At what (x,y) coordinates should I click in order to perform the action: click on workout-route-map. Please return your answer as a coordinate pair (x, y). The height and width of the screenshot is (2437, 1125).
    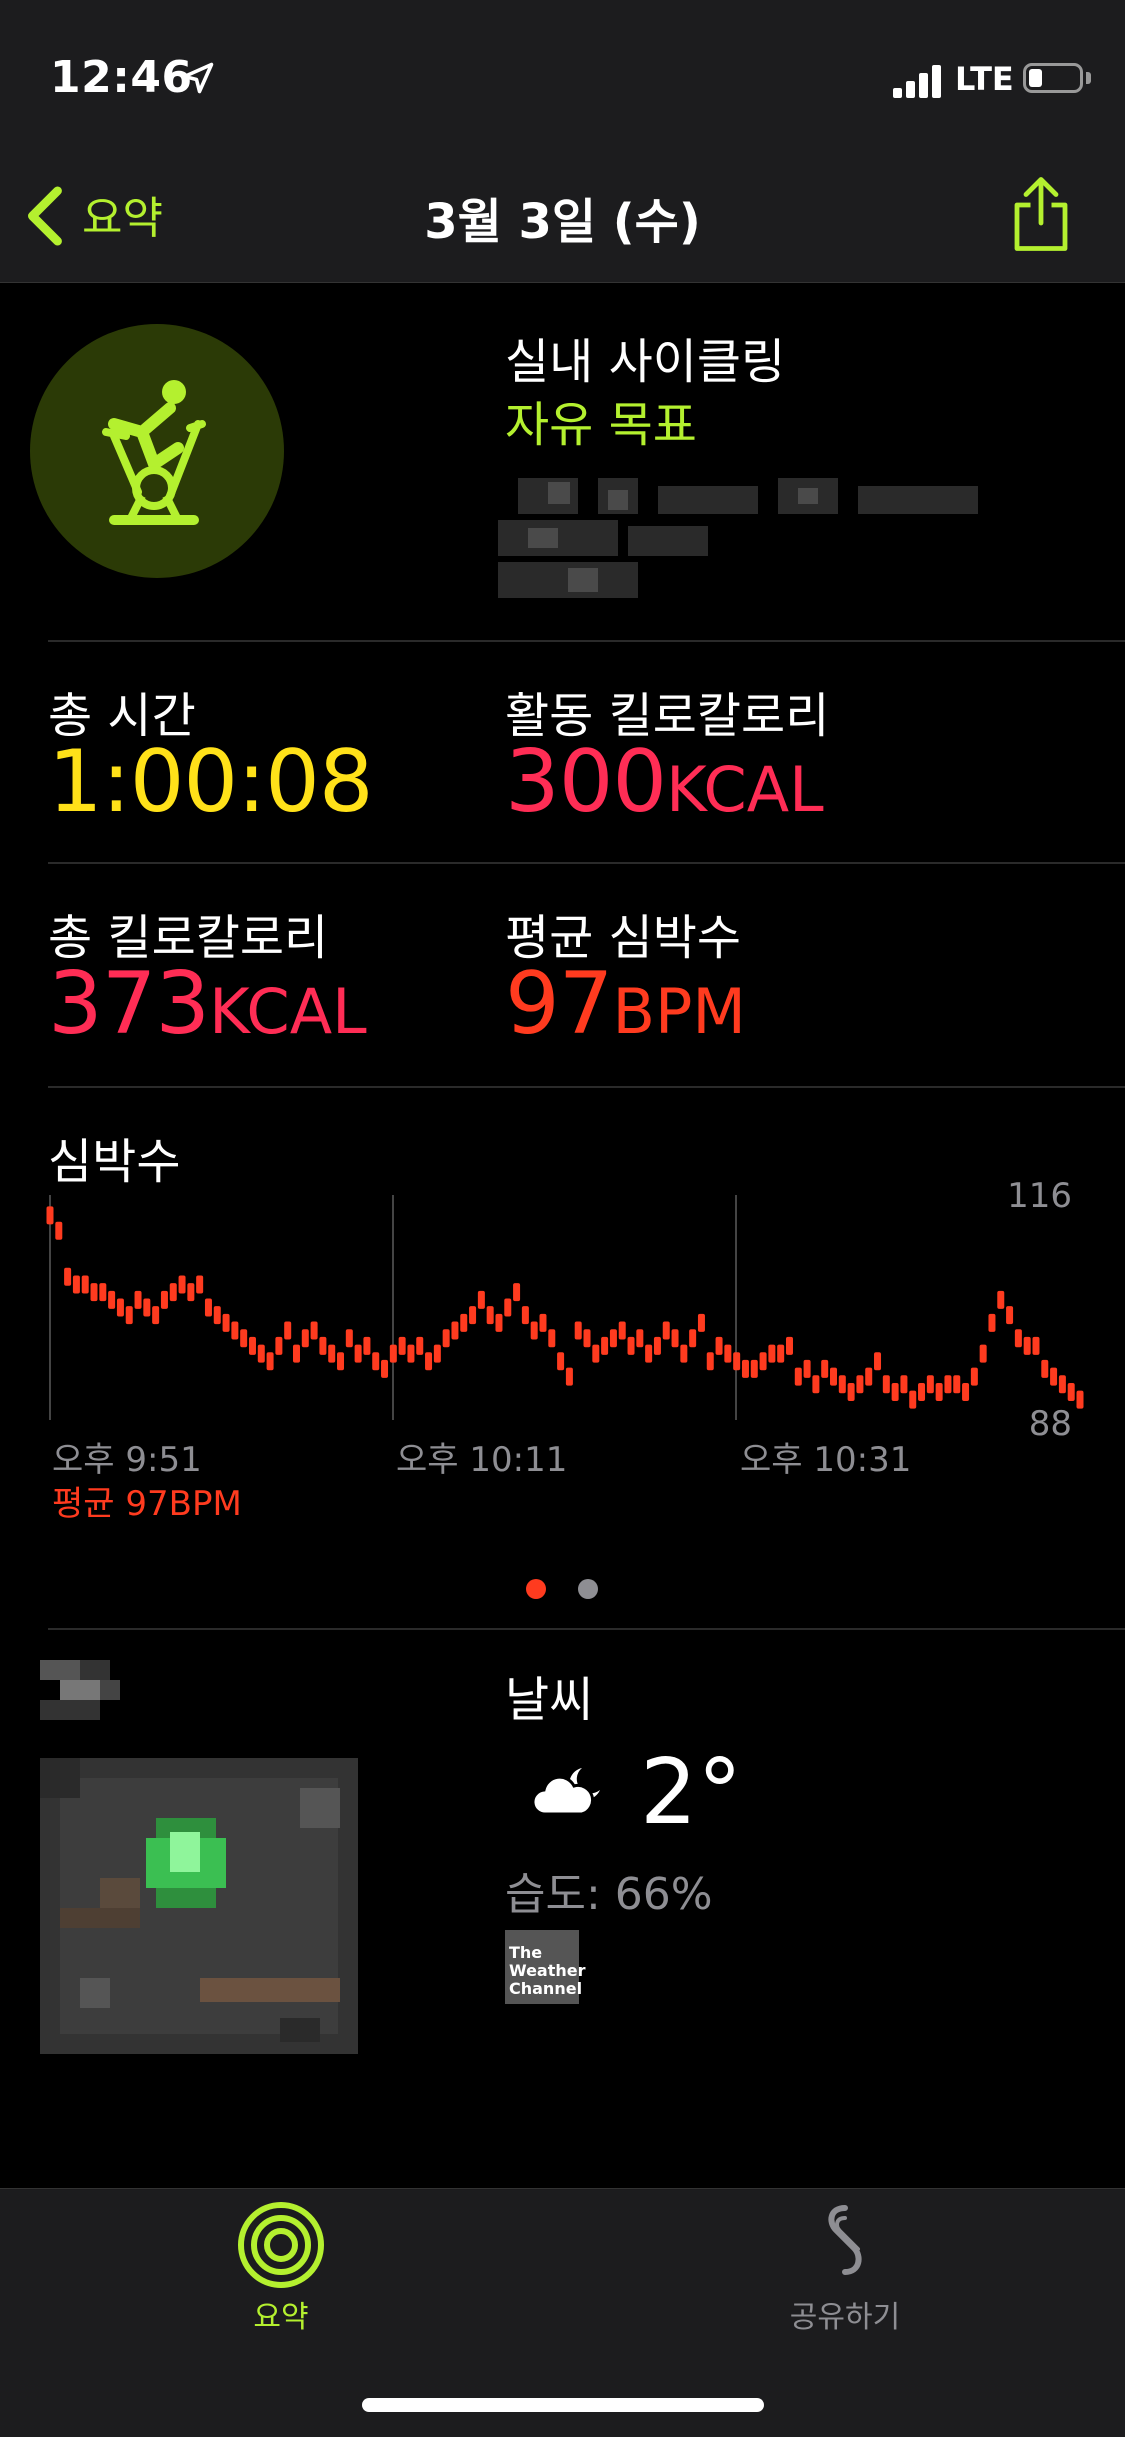
    Looking at the image, I should click on (199, 1906).